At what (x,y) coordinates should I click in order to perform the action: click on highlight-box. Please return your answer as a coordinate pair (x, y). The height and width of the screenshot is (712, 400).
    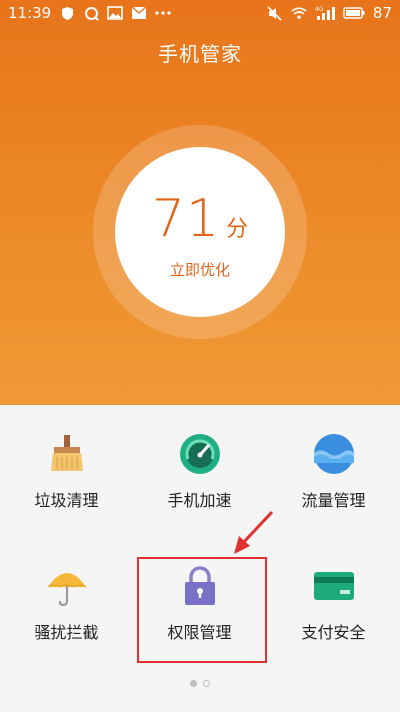
    Looking at the image, I should click on (202, 610).